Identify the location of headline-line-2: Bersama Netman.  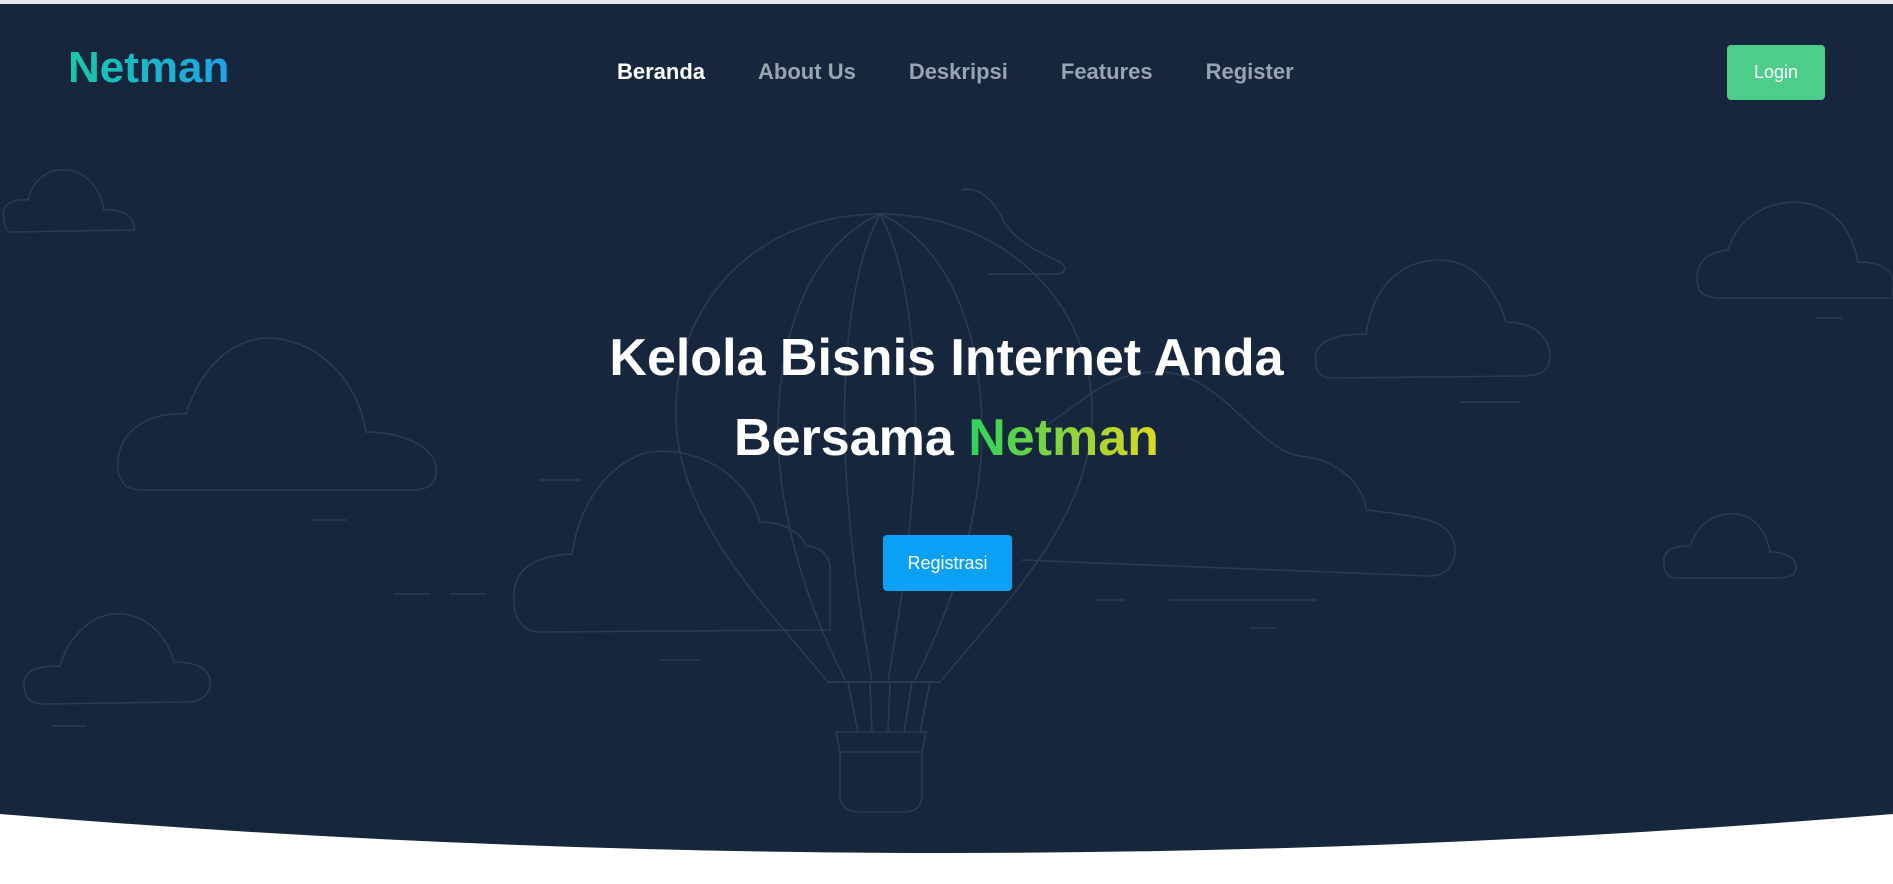
(946, 438).